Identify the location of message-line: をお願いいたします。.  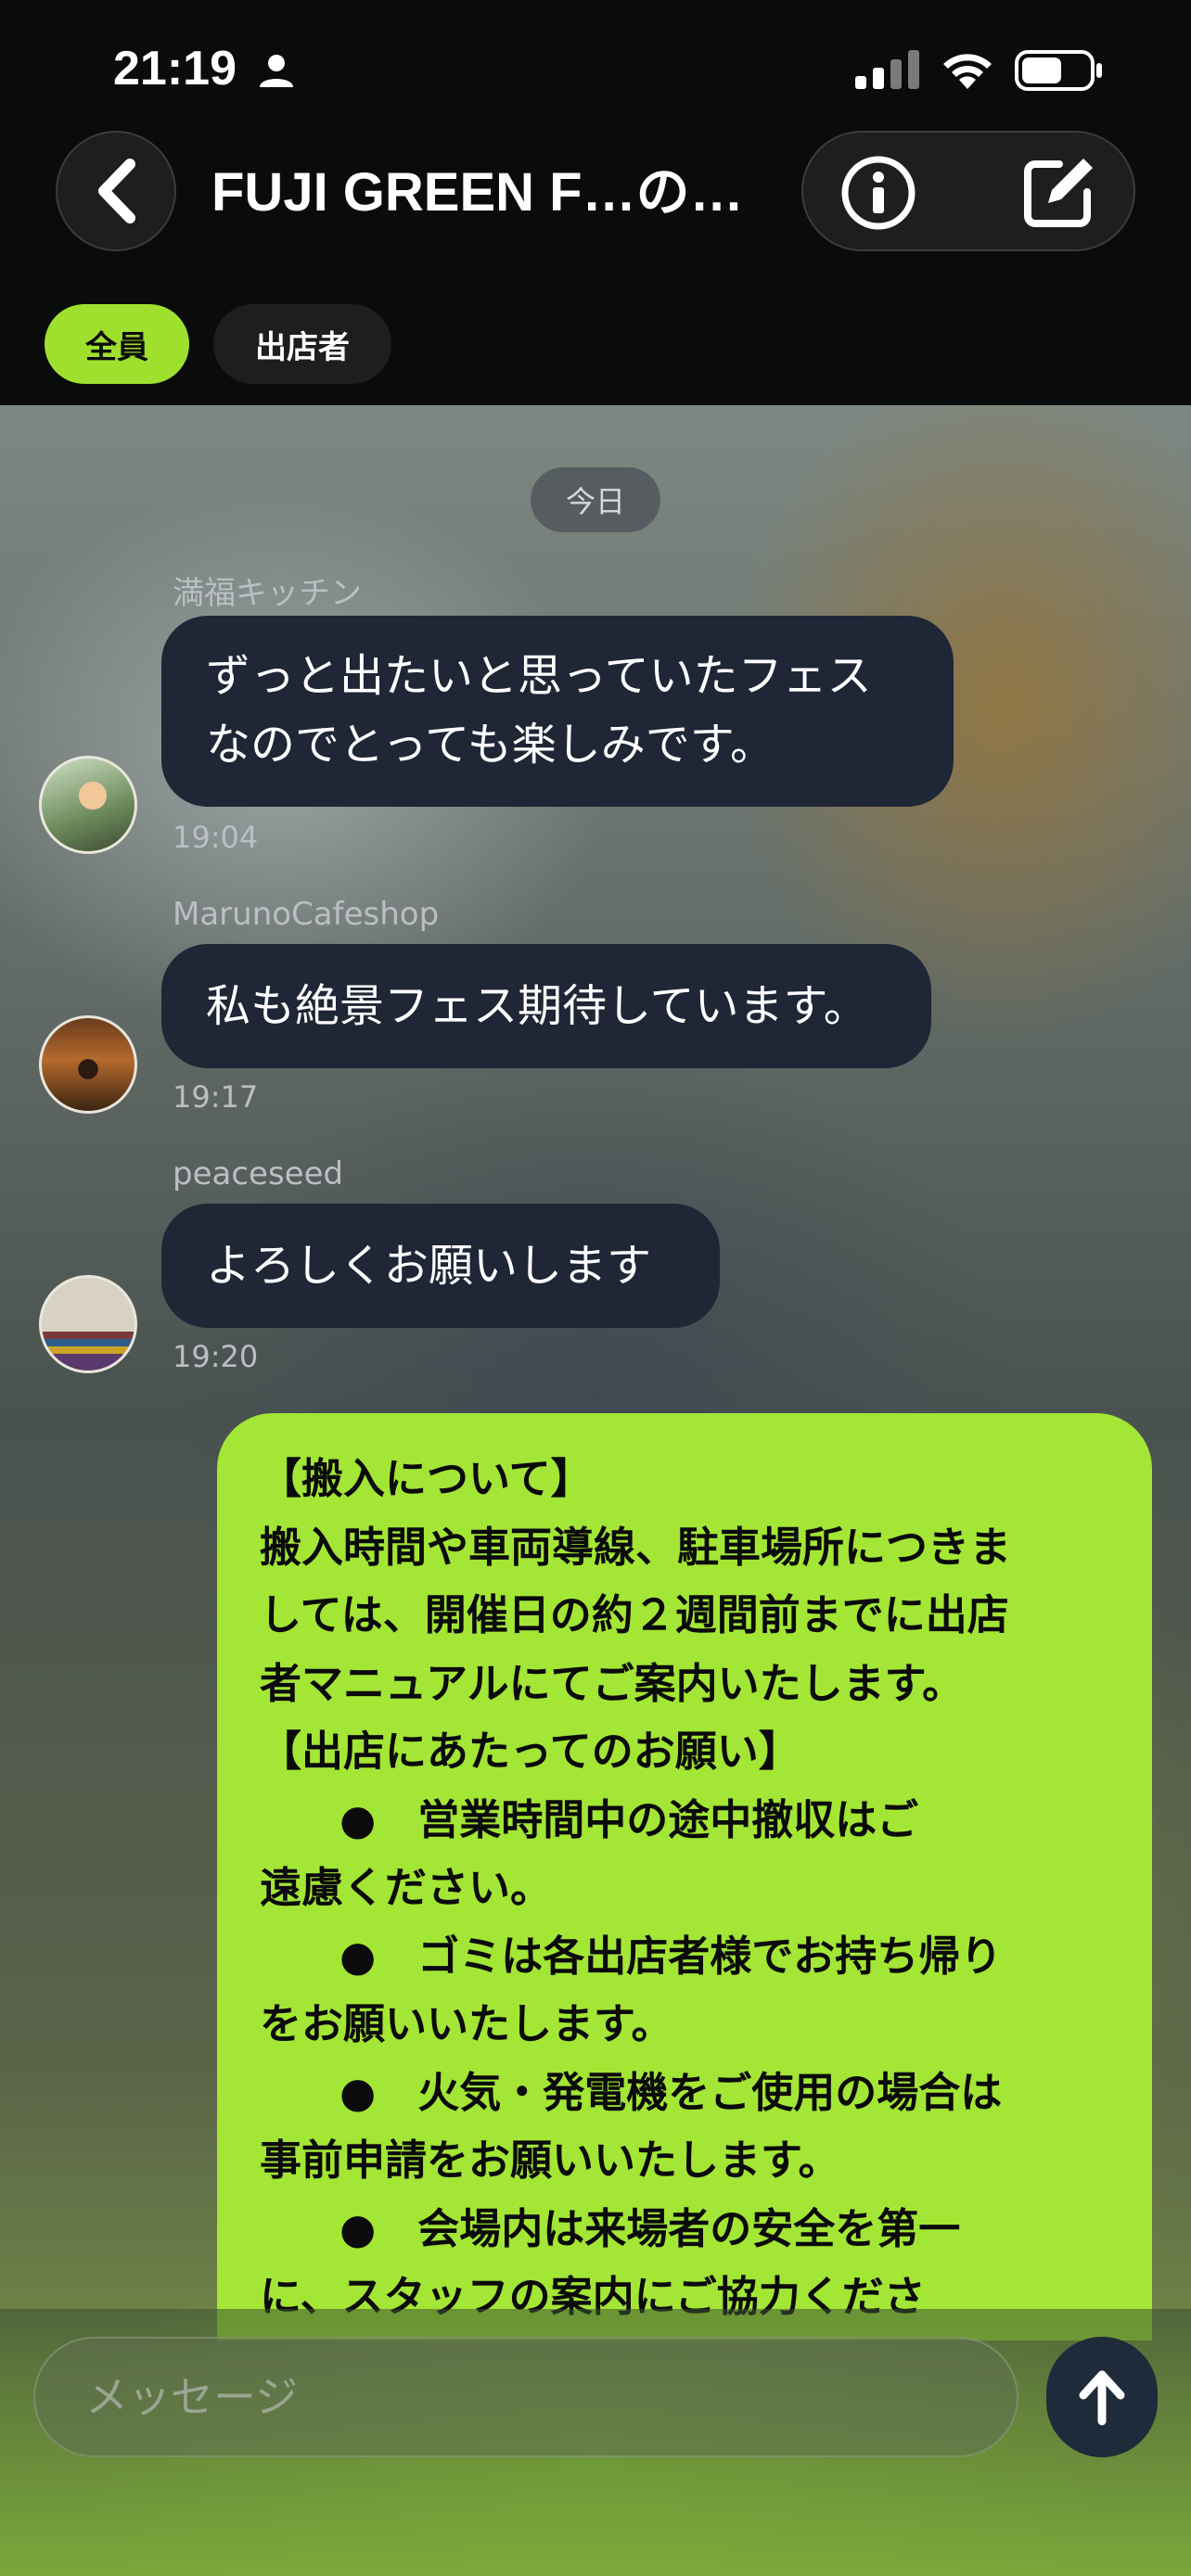
(466, 2023).